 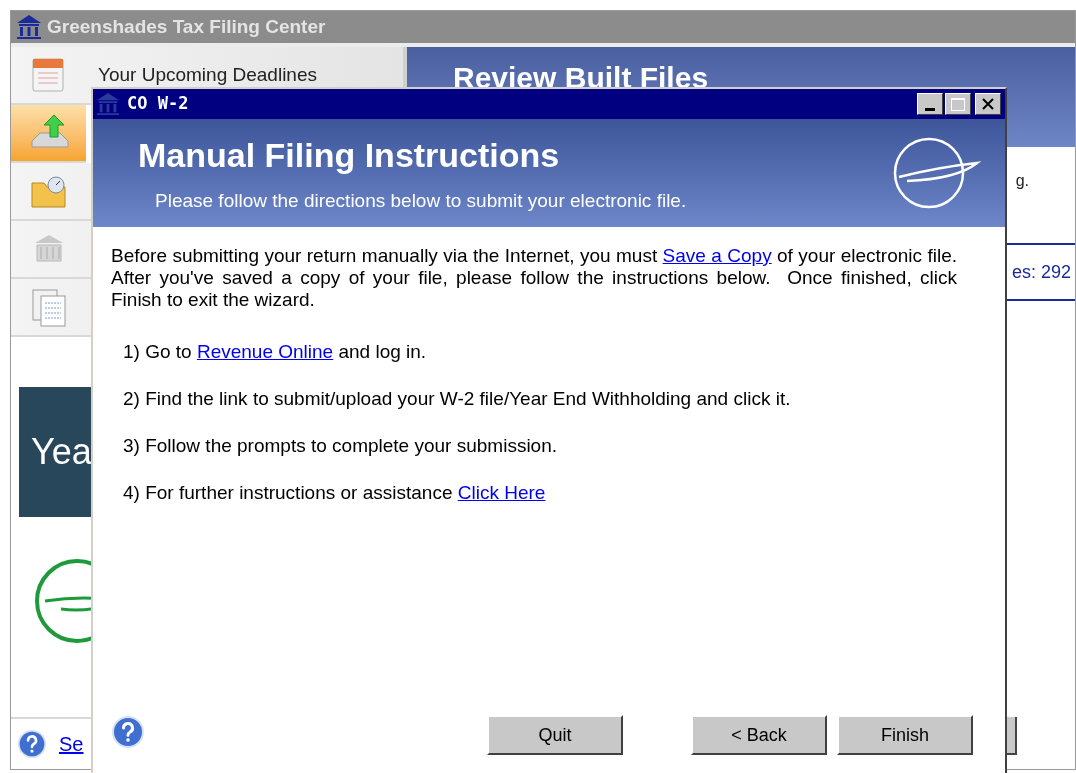 What do you see at coordinates (207, 75) in the screenshot?
I see `sidebar-label: Your Upcoming Deadlines` at bounding box center [207, 75].